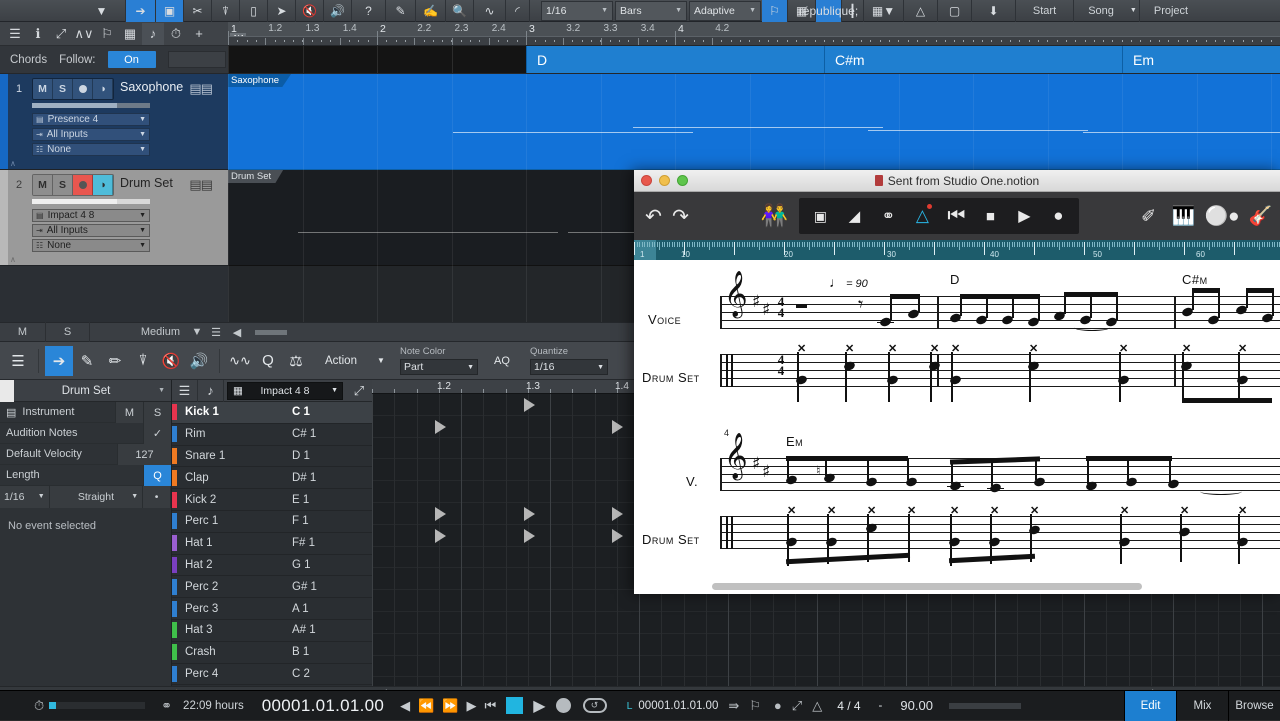  What do you see at coordinates (157, 412) in the screenshot?
I see `inspector-solo-button: S` at bounding box center [157, 412].